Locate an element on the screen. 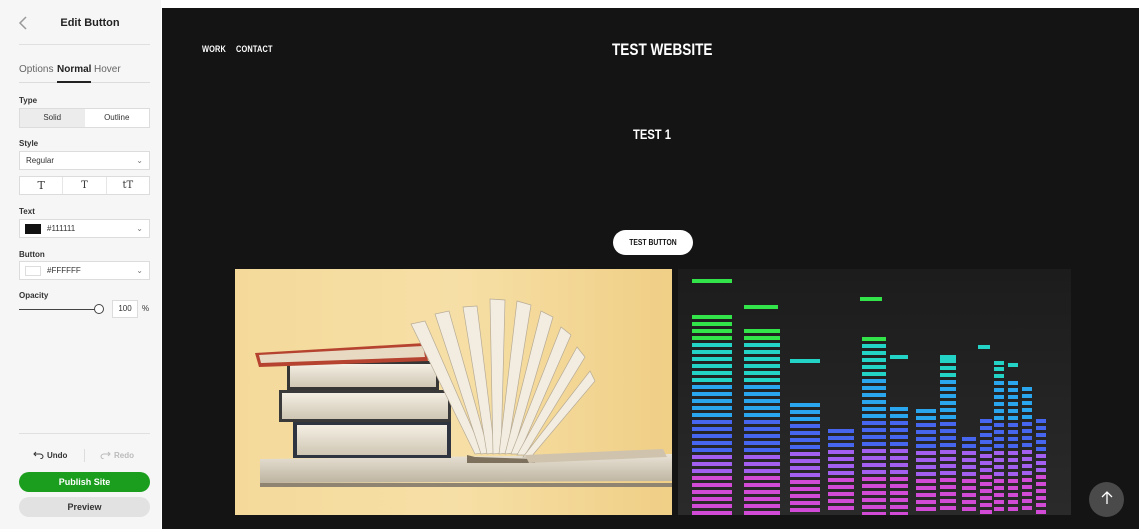  nav-link-work: WORK is located at coordinates (214, 49).